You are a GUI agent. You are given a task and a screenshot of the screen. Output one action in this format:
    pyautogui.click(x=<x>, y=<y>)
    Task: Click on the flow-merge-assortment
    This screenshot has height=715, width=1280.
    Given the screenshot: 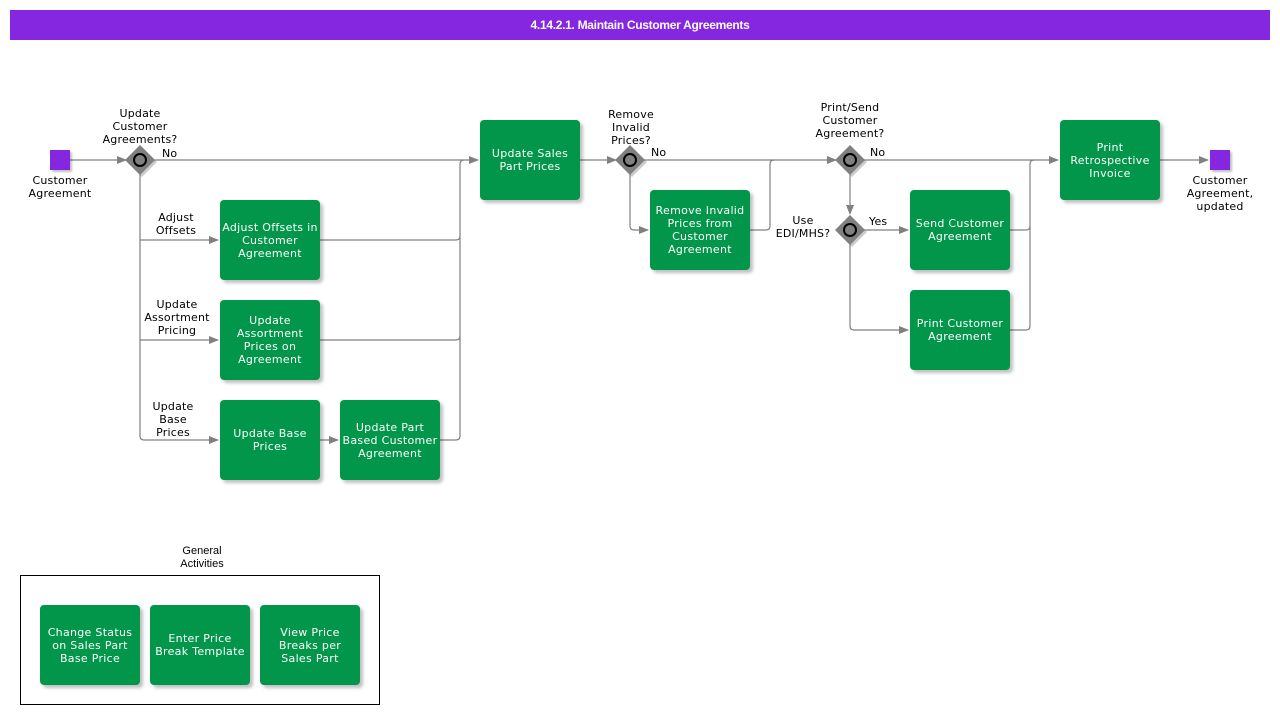 What is the action you would take?
    pyautogui.click(x=390, y=338)
    